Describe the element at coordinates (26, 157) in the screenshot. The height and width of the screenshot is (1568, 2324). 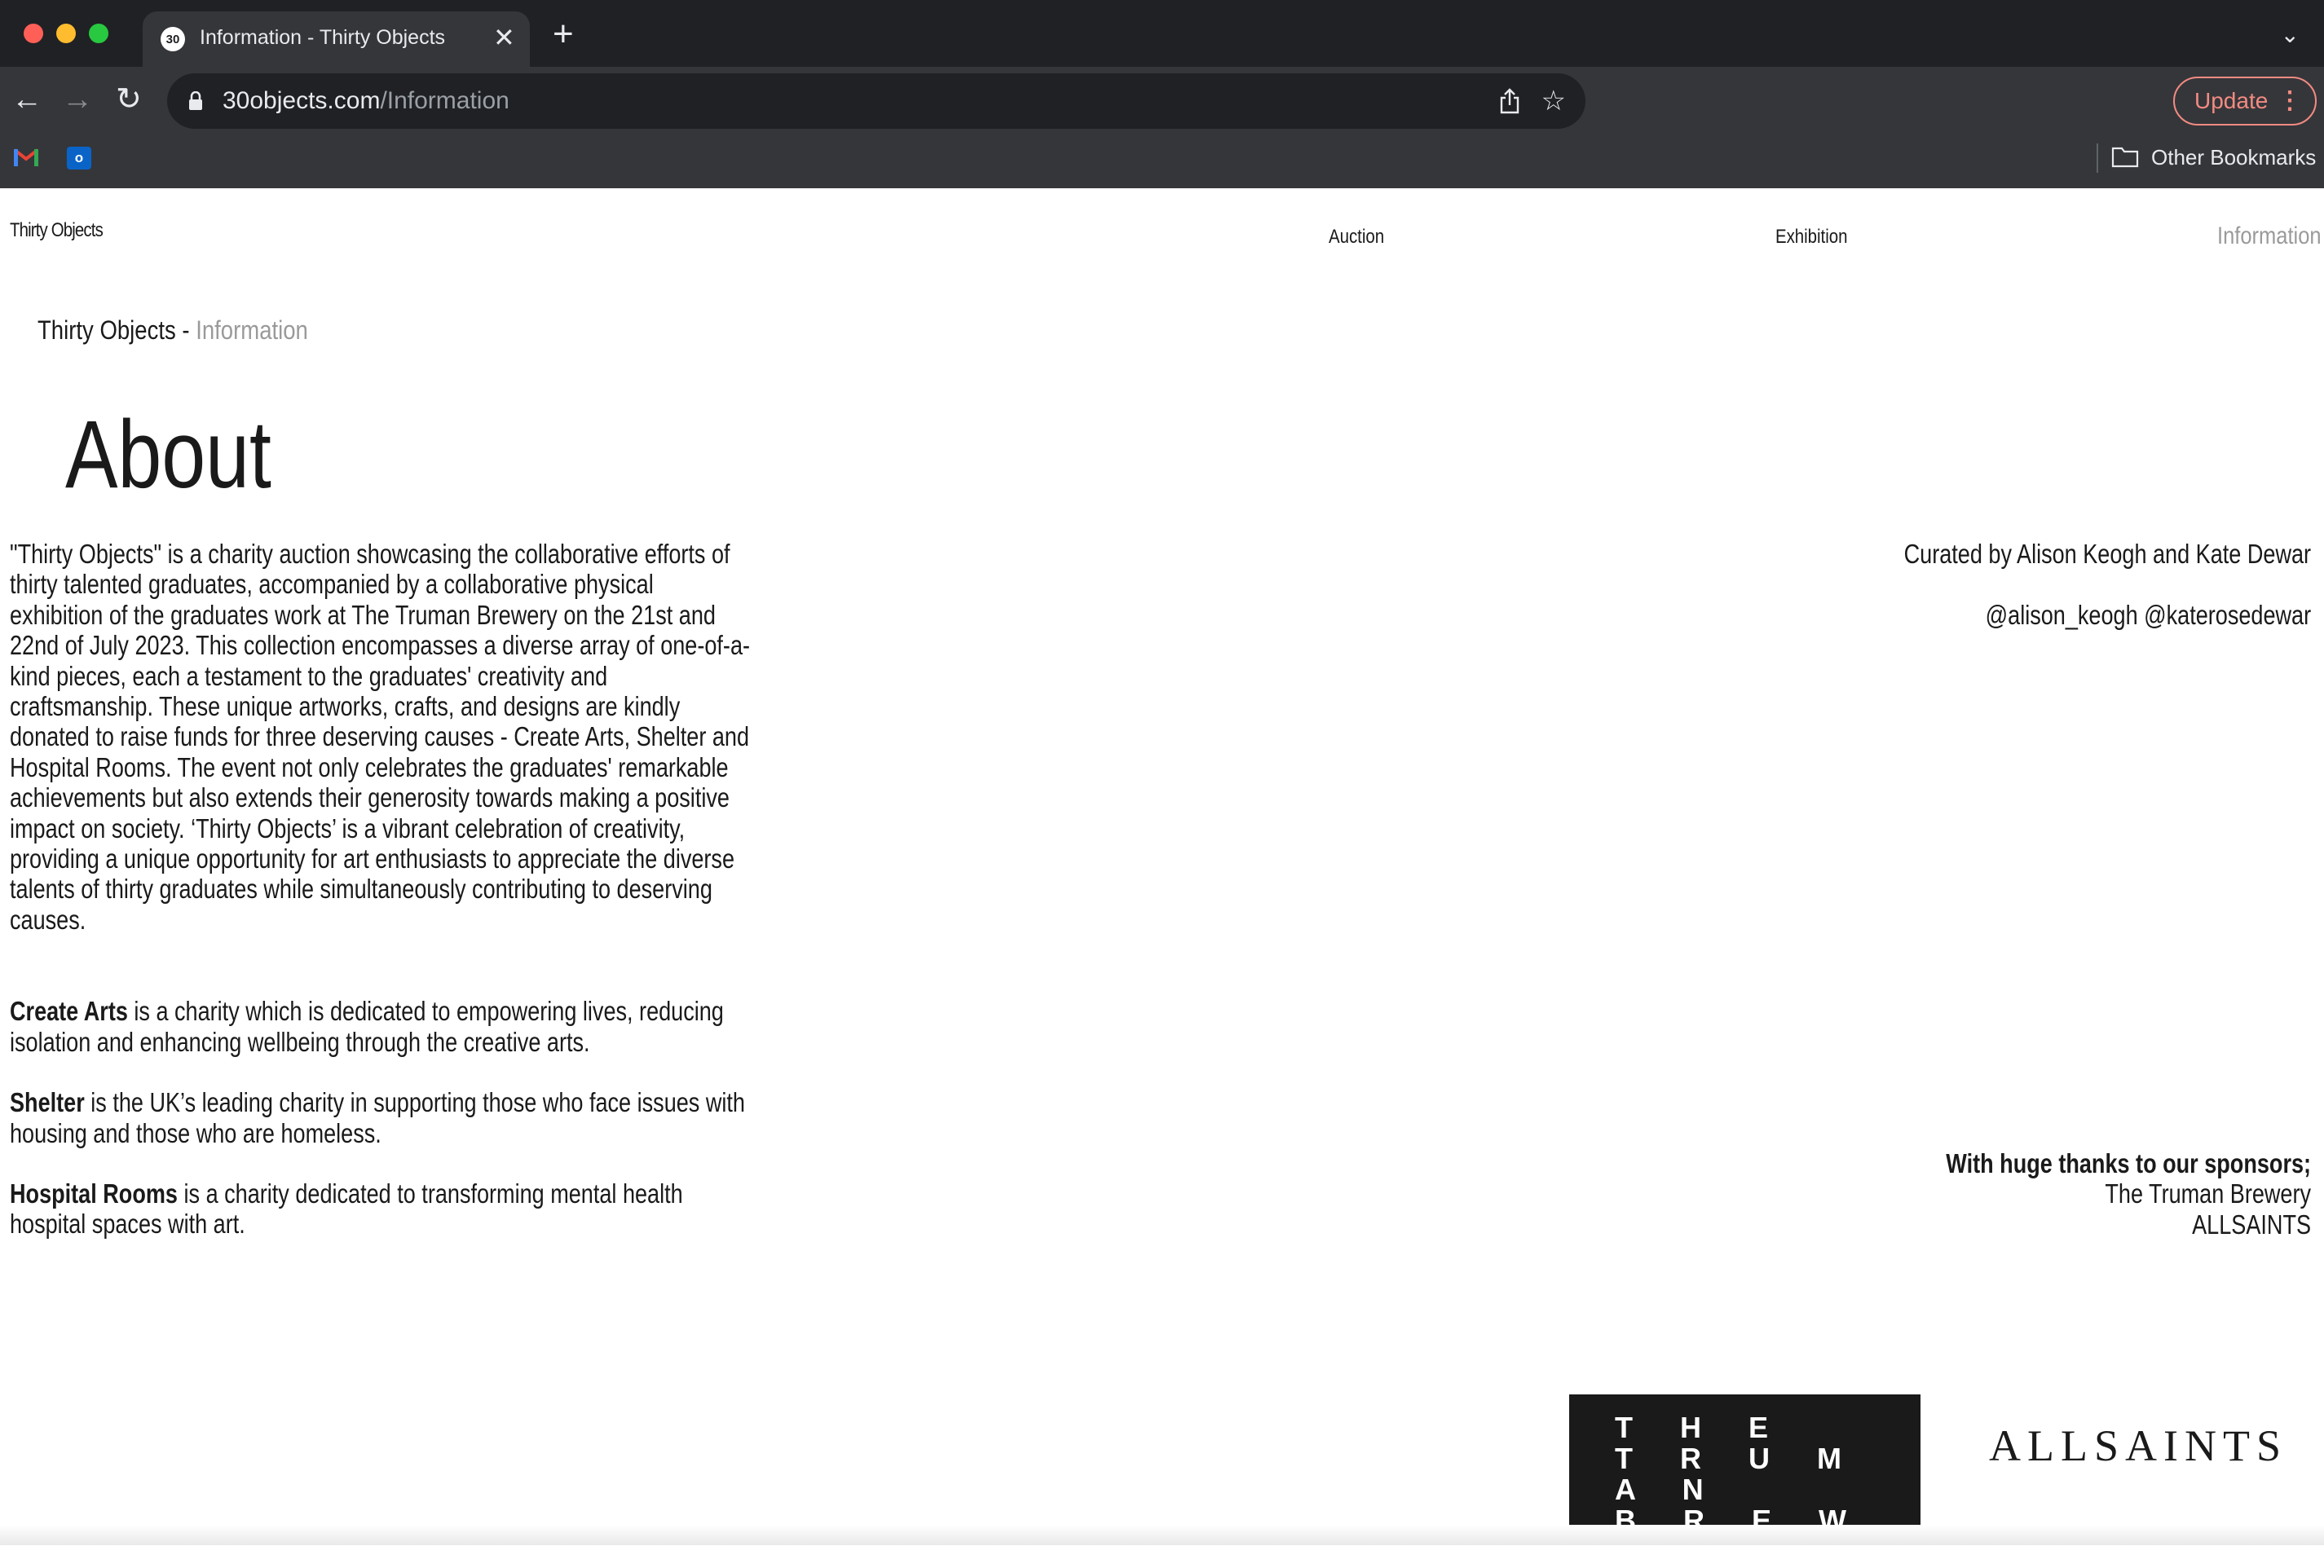
I see `gmail-icon` at that location.